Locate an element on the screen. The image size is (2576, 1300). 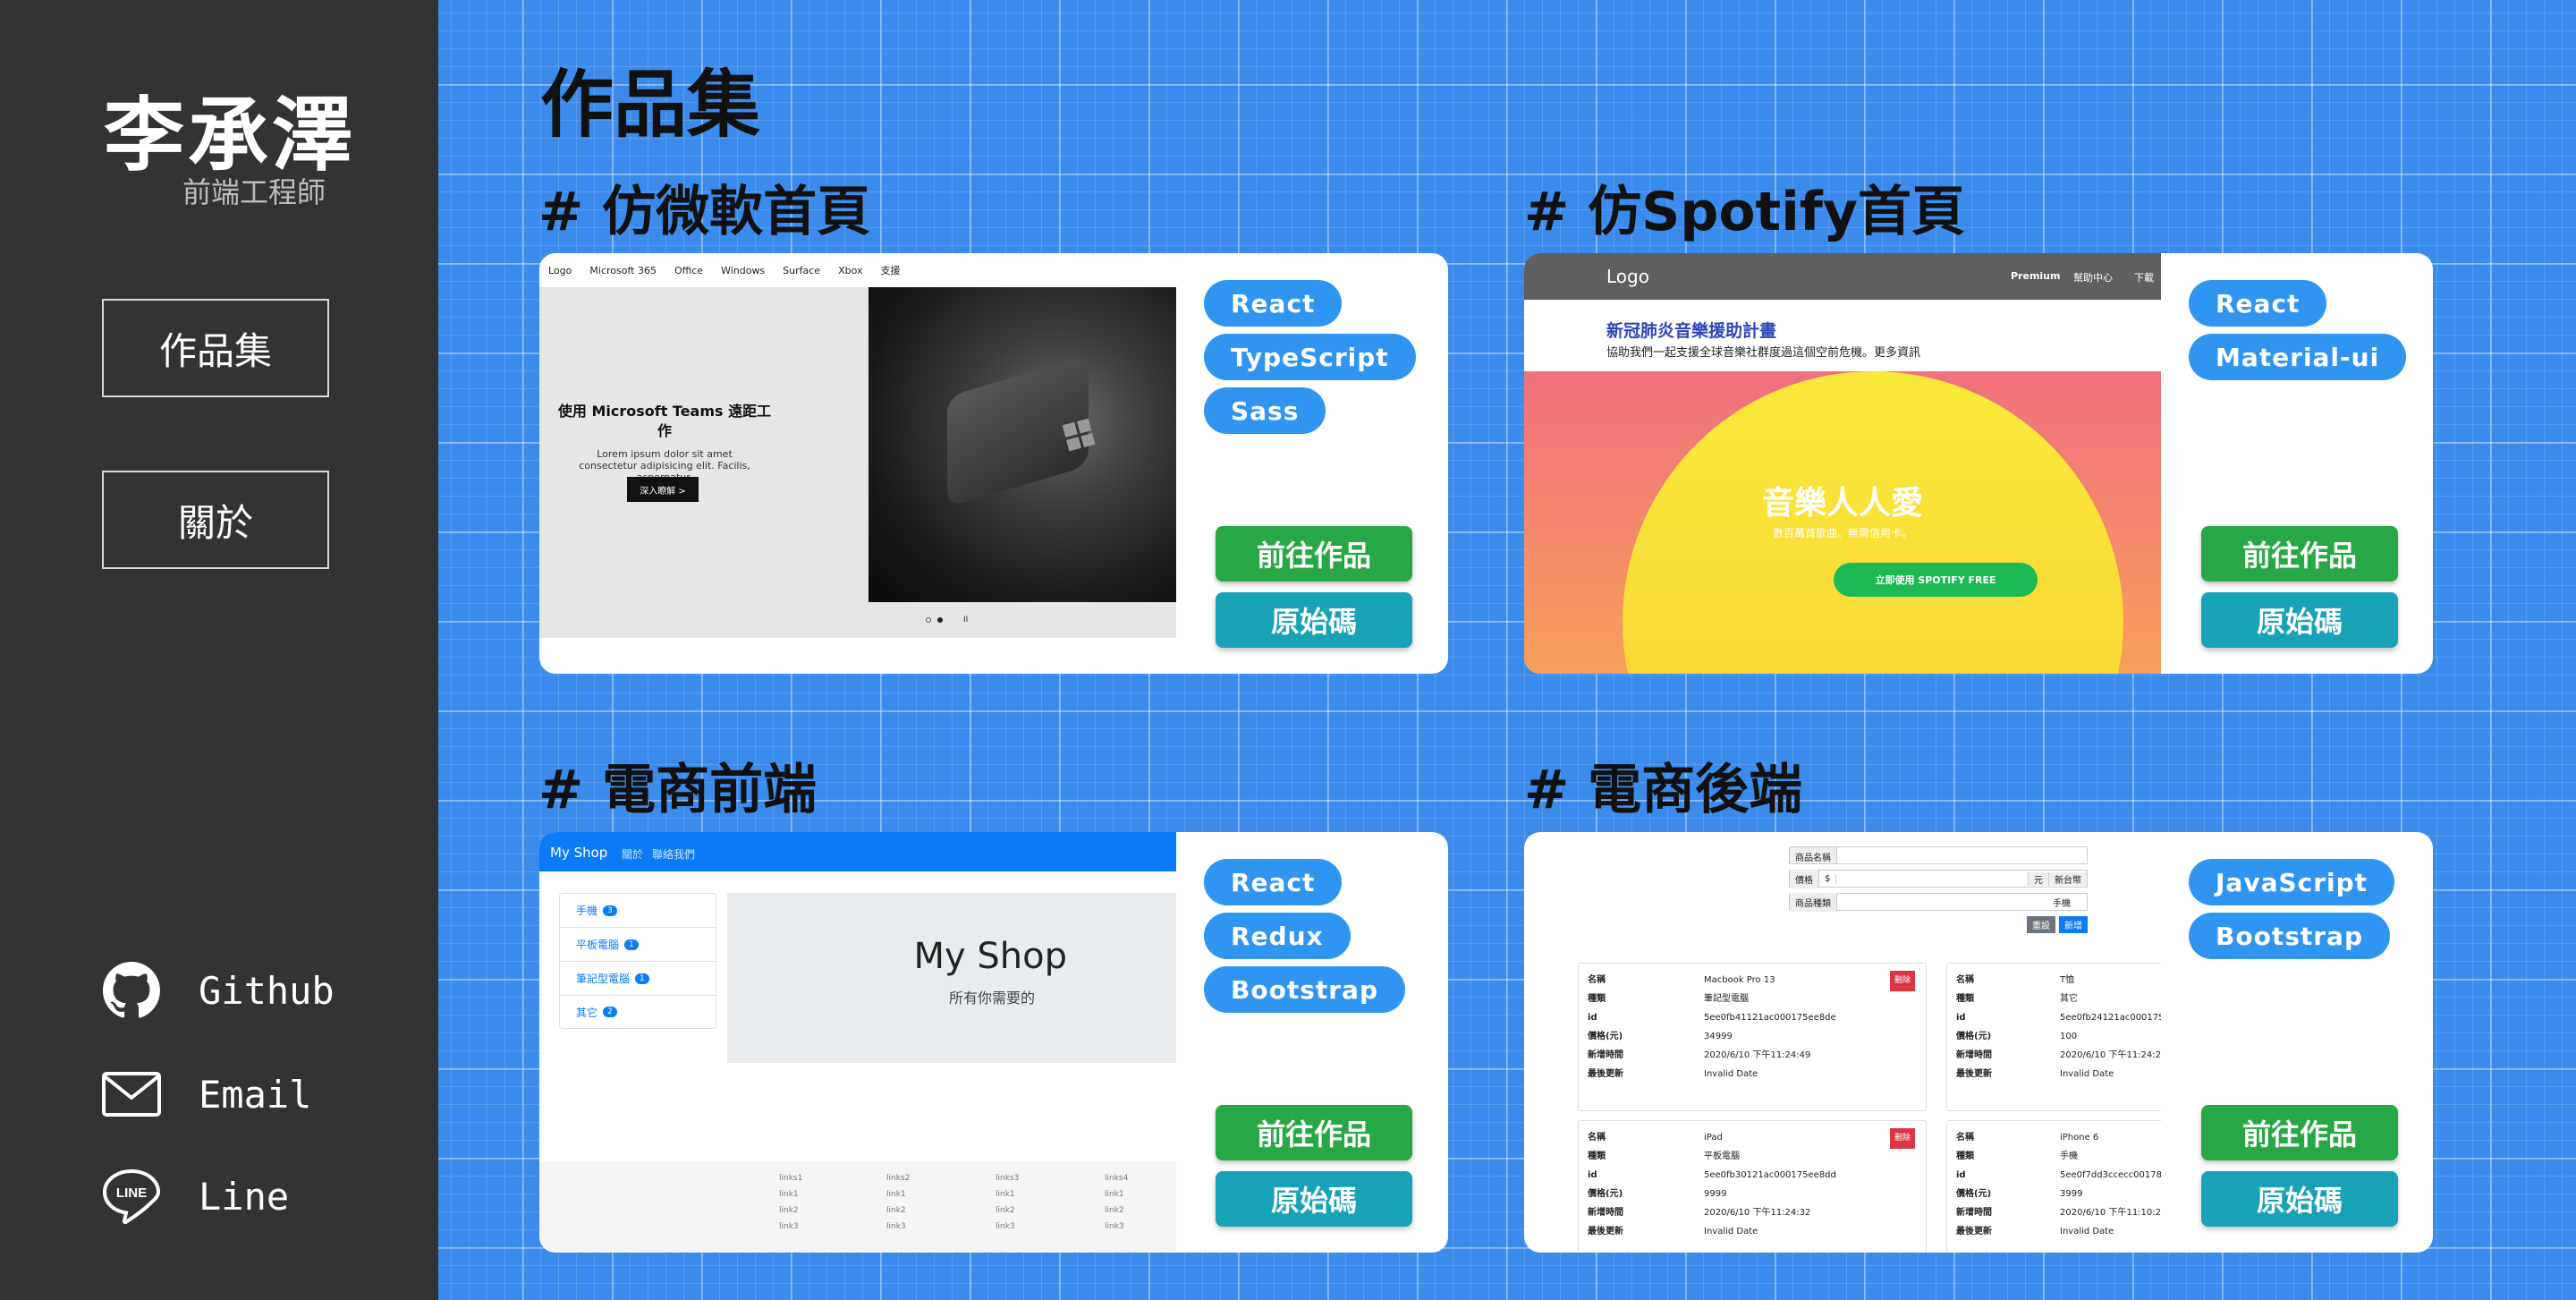
preview-add-button: 新增 is located at coordinates (2073, 925).